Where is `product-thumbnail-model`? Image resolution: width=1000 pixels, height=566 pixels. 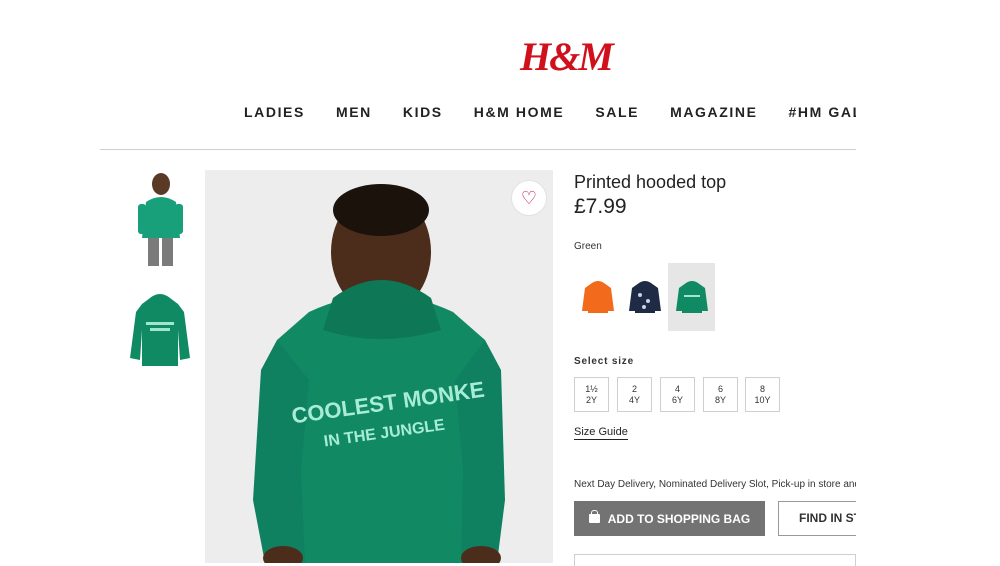
product-thumbnail-model is located at coordinates (160, 220).